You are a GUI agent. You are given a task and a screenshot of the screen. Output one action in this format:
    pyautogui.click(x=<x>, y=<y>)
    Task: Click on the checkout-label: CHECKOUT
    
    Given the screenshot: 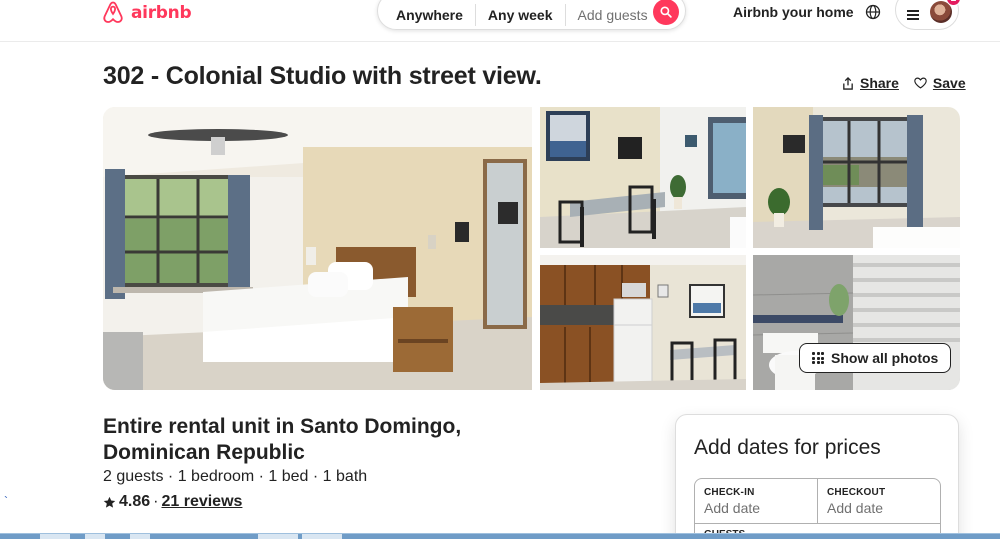 What is the action you would take?
    pyautogui.click(x=856, y=492)
    